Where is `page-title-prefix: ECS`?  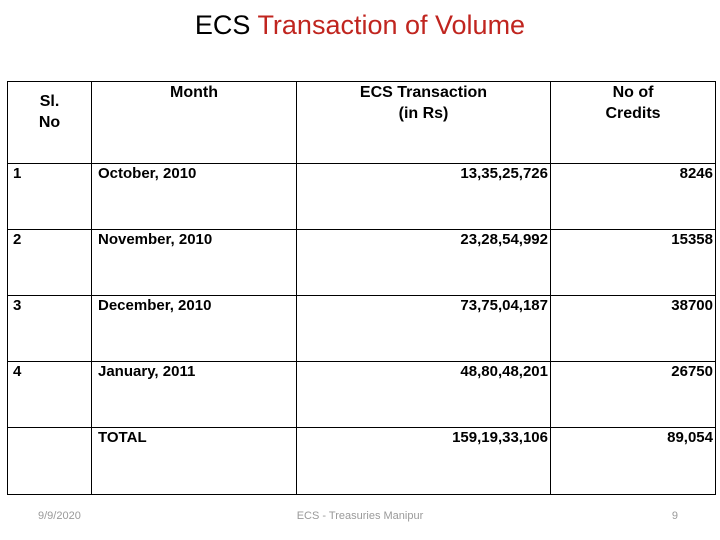
page-title-prefix: ECS is located at coordinates (226, 25).